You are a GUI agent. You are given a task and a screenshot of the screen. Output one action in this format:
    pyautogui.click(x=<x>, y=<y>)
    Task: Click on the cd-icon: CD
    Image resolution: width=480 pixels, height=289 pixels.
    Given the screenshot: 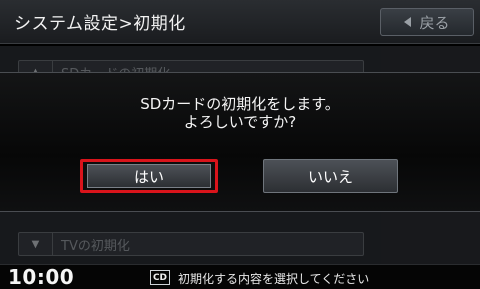 What is the action you would take?
    pyautogui.click(x=160, y=277)
    